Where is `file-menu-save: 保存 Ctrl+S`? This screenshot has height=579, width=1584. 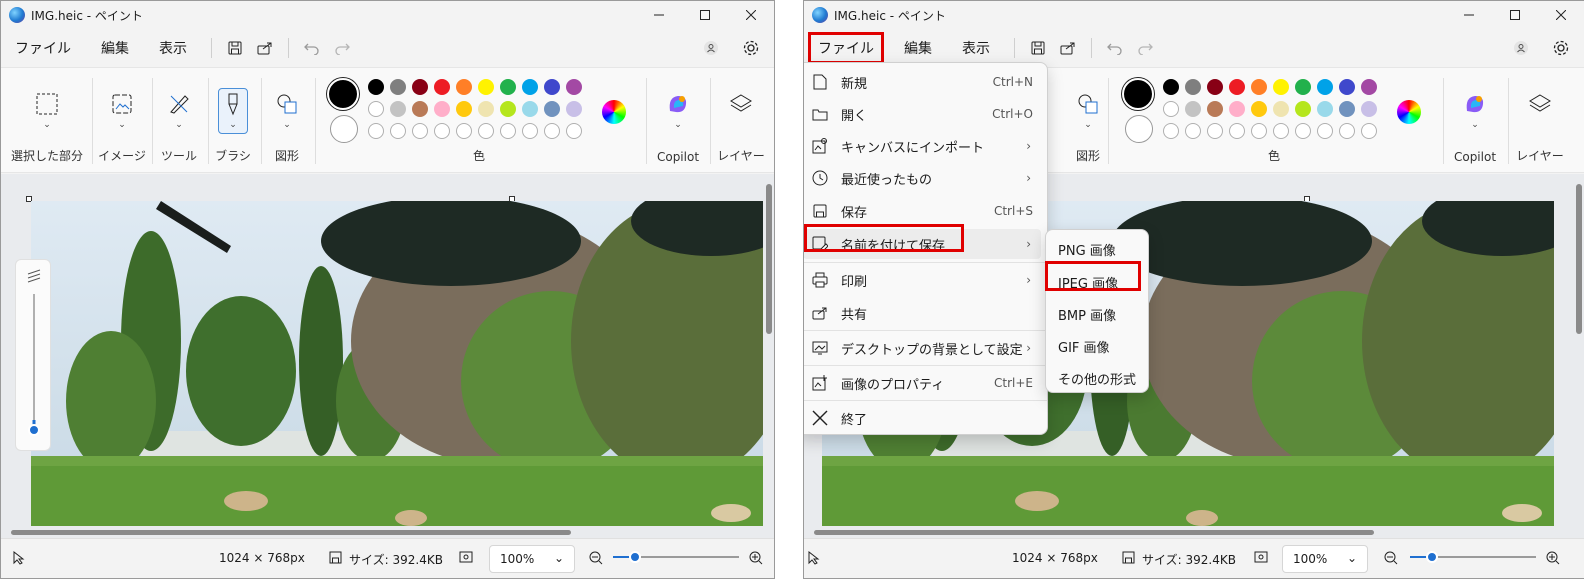 file-menu-save: 保存 Ctrl+S is located at coordinates (922, 211).